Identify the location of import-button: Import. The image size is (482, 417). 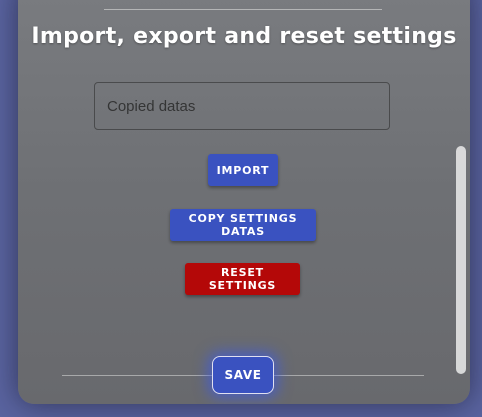
(243, 170).